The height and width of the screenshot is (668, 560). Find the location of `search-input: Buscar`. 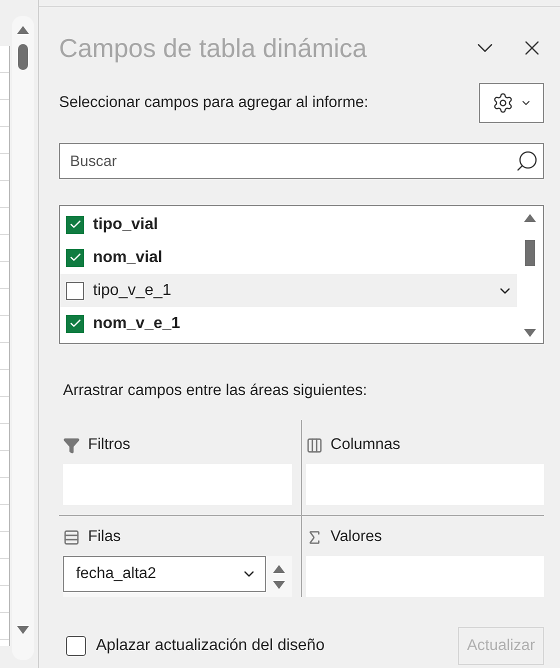

search-input: Buscar is located at coordinates (291, 161).